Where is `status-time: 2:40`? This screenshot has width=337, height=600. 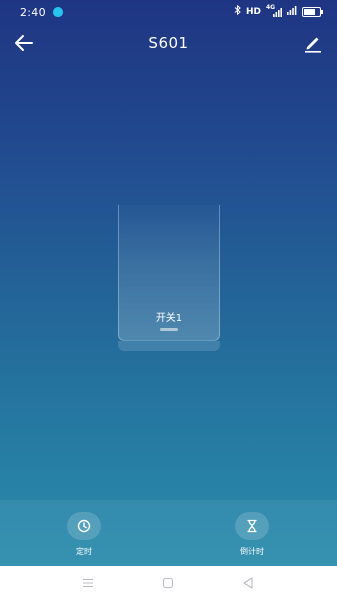
status-time: 2:40 is located at coordinates (33, 12).